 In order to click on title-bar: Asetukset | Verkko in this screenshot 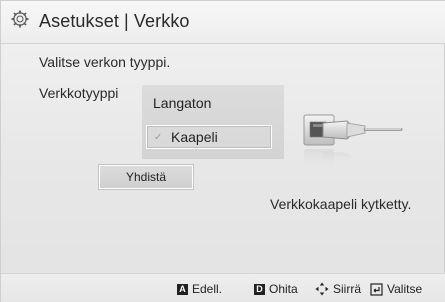, I will do `click(223, 22)`.